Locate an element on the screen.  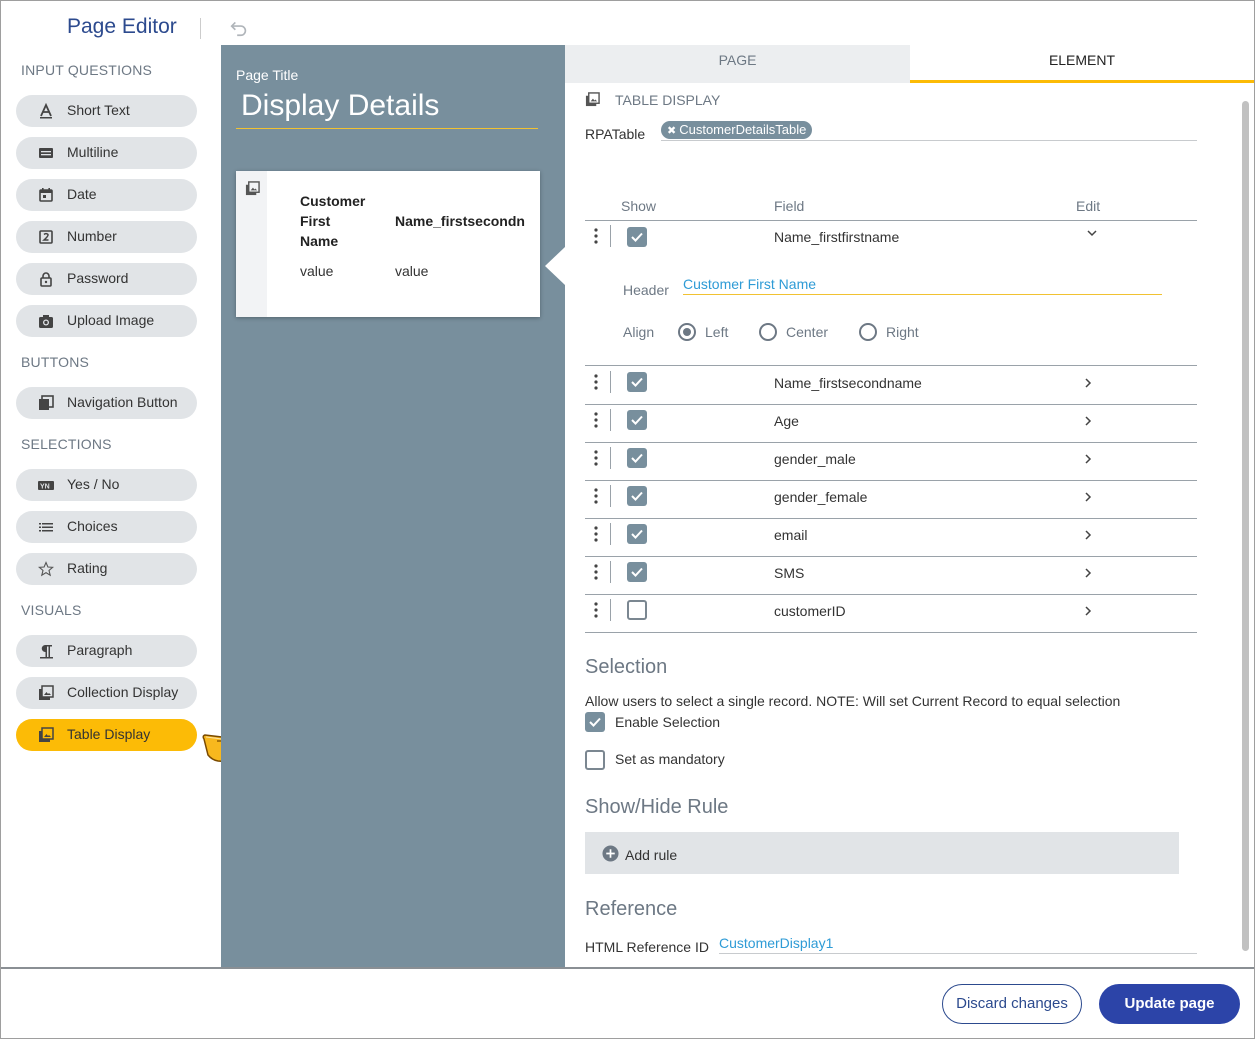
panel-scrollbar is located at coordinates (1245, 526).